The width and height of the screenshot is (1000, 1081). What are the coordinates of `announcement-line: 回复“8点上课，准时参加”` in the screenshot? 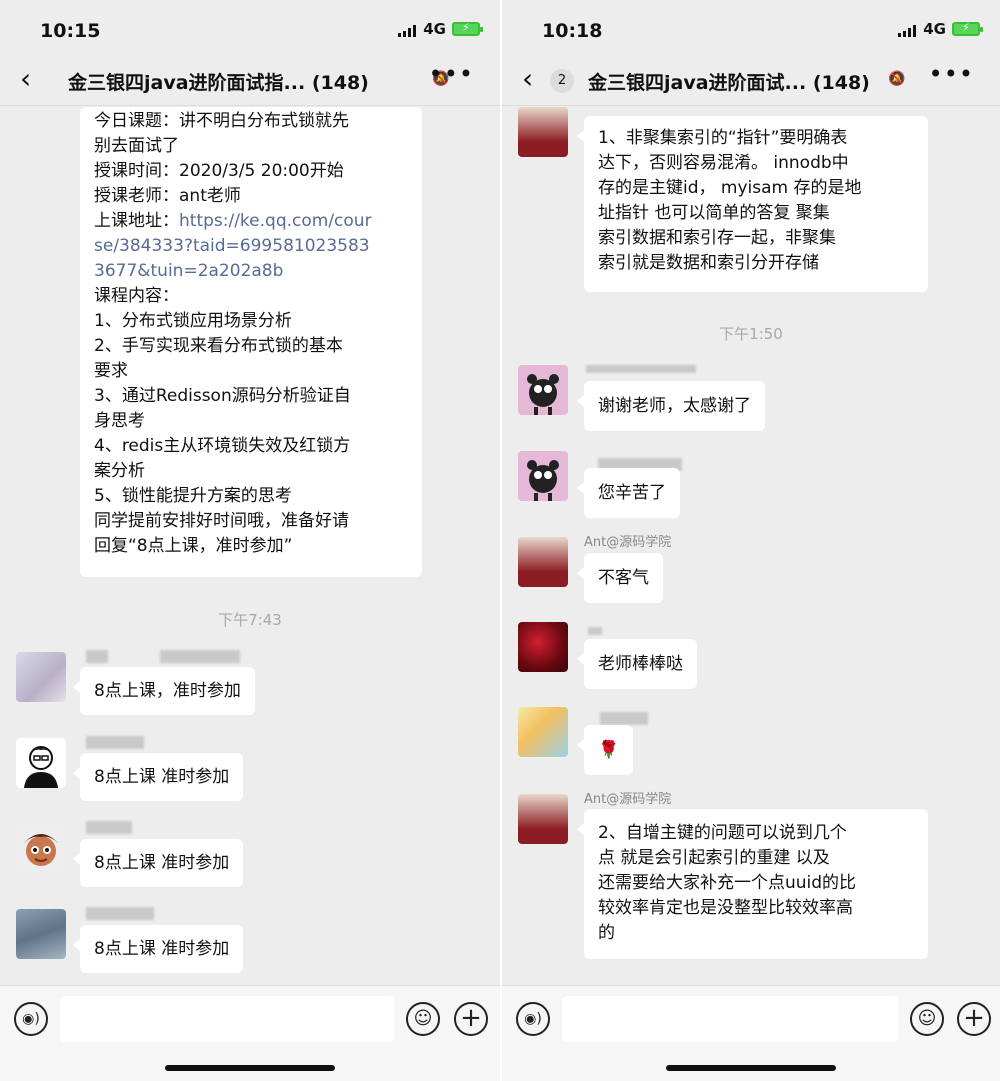 It's located at (193, 546).